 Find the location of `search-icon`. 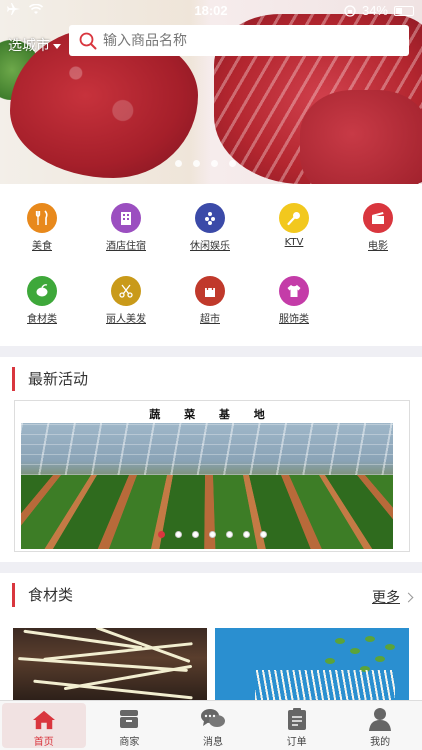

search-icon is located at coordinates (88, 40).